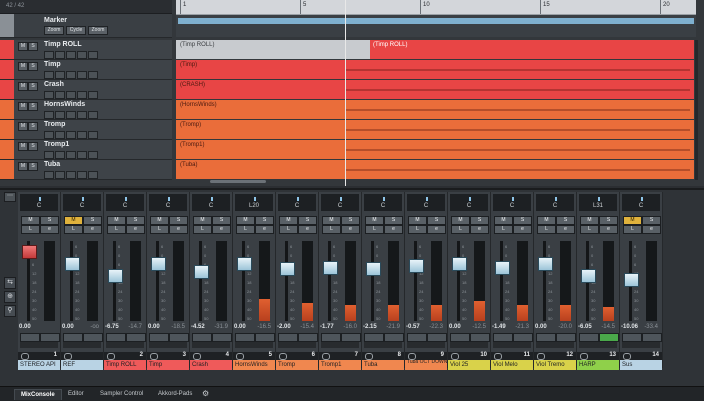 The image size is (704, 401). I want to click on horizontal-scrollbar, so click(238, 181).